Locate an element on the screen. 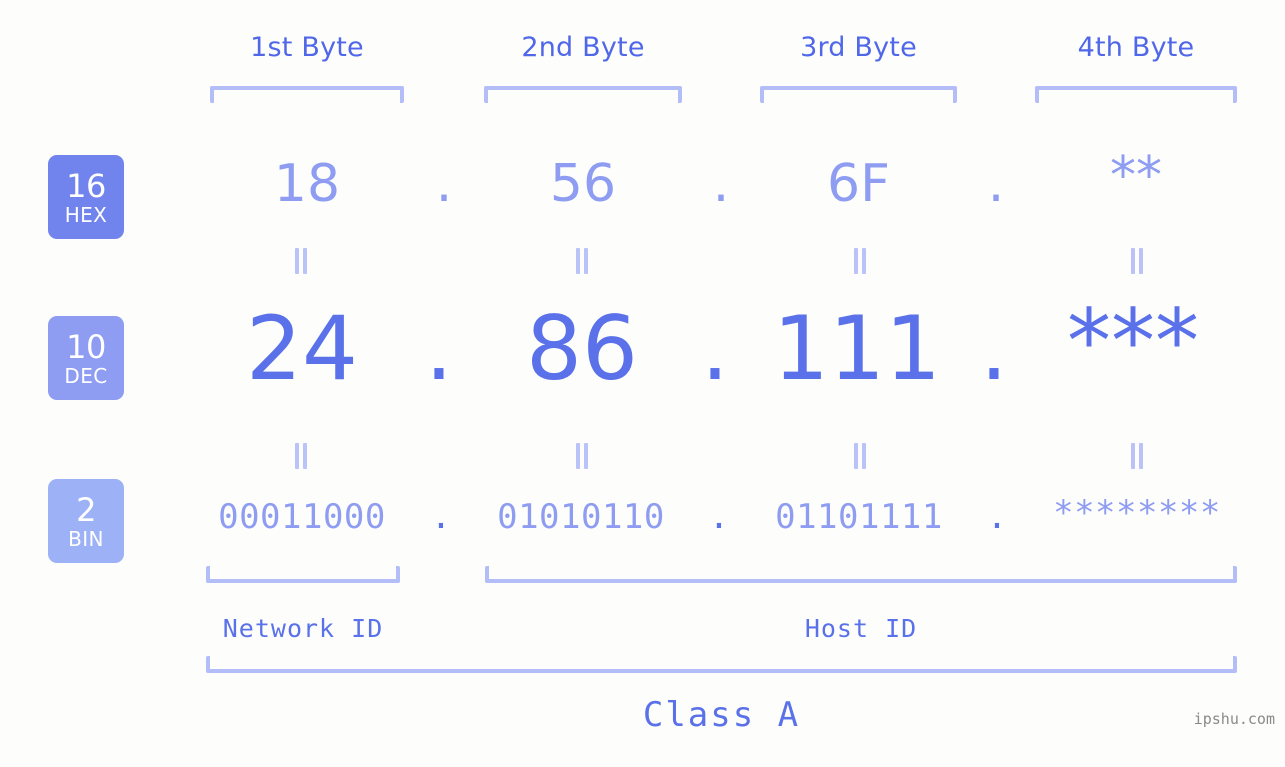  bin-byte-value-4: ******** is located at coordinates (1137, 513).